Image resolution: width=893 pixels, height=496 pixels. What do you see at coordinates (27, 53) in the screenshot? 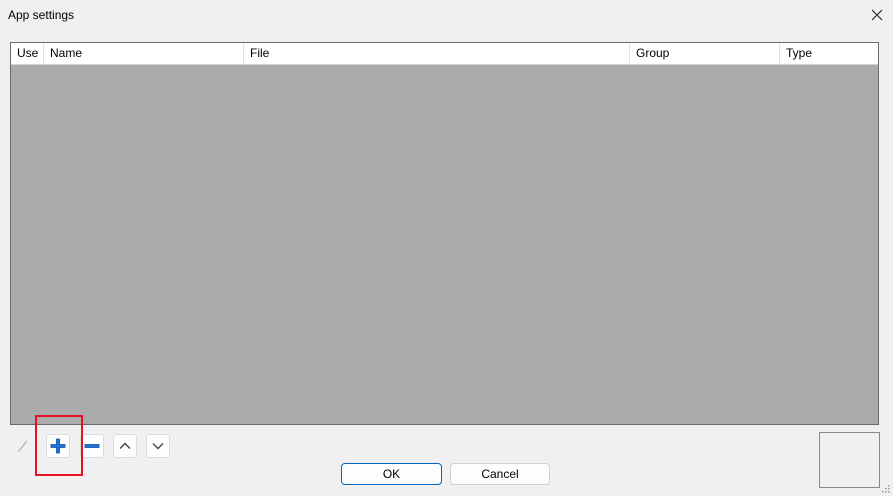
I see `column-header-use: Use` at bounding box center [27, 53].